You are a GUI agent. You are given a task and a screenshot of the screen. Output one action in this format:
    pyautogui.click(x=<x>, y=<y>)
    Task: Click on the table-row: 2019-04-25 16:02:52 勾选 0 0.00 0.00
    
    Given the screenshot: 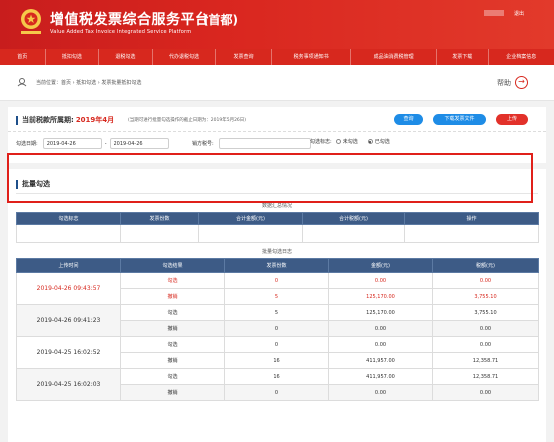 What is the action you would take?
    pyautogui.click(x=278, y=345)
    